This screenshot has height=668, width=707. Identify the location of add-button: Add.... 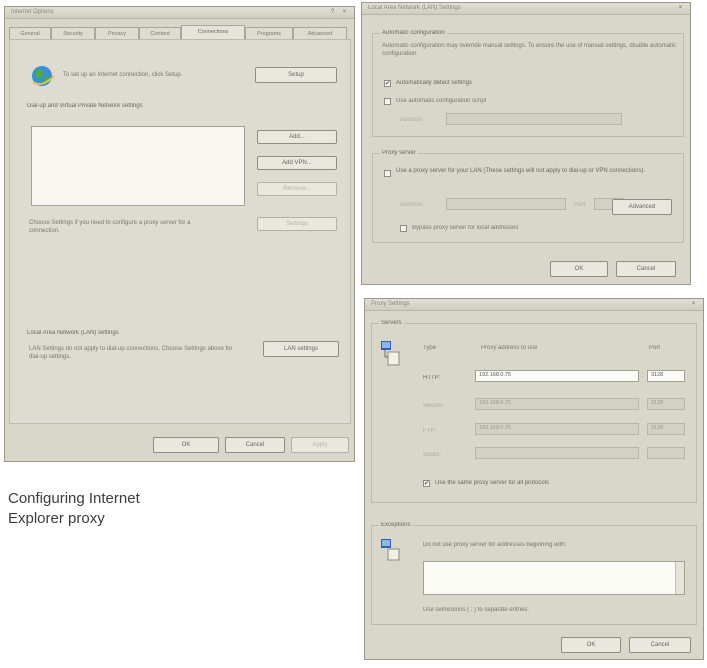
(297, 137).